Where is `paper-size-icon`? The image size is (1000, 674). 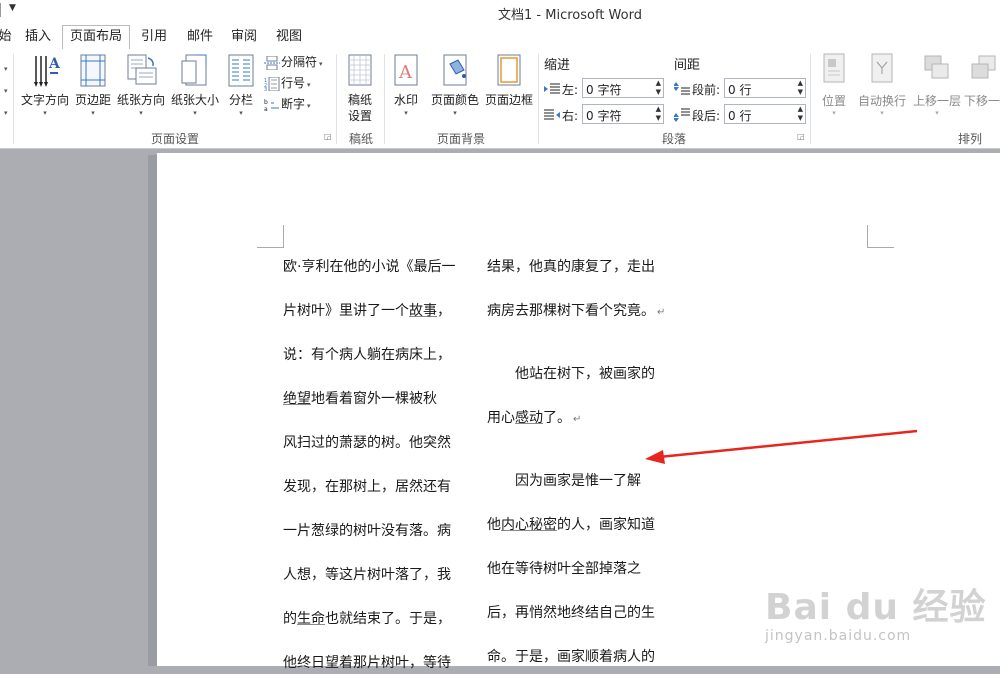 paper-size-icon is located at coordinates (195, 71).